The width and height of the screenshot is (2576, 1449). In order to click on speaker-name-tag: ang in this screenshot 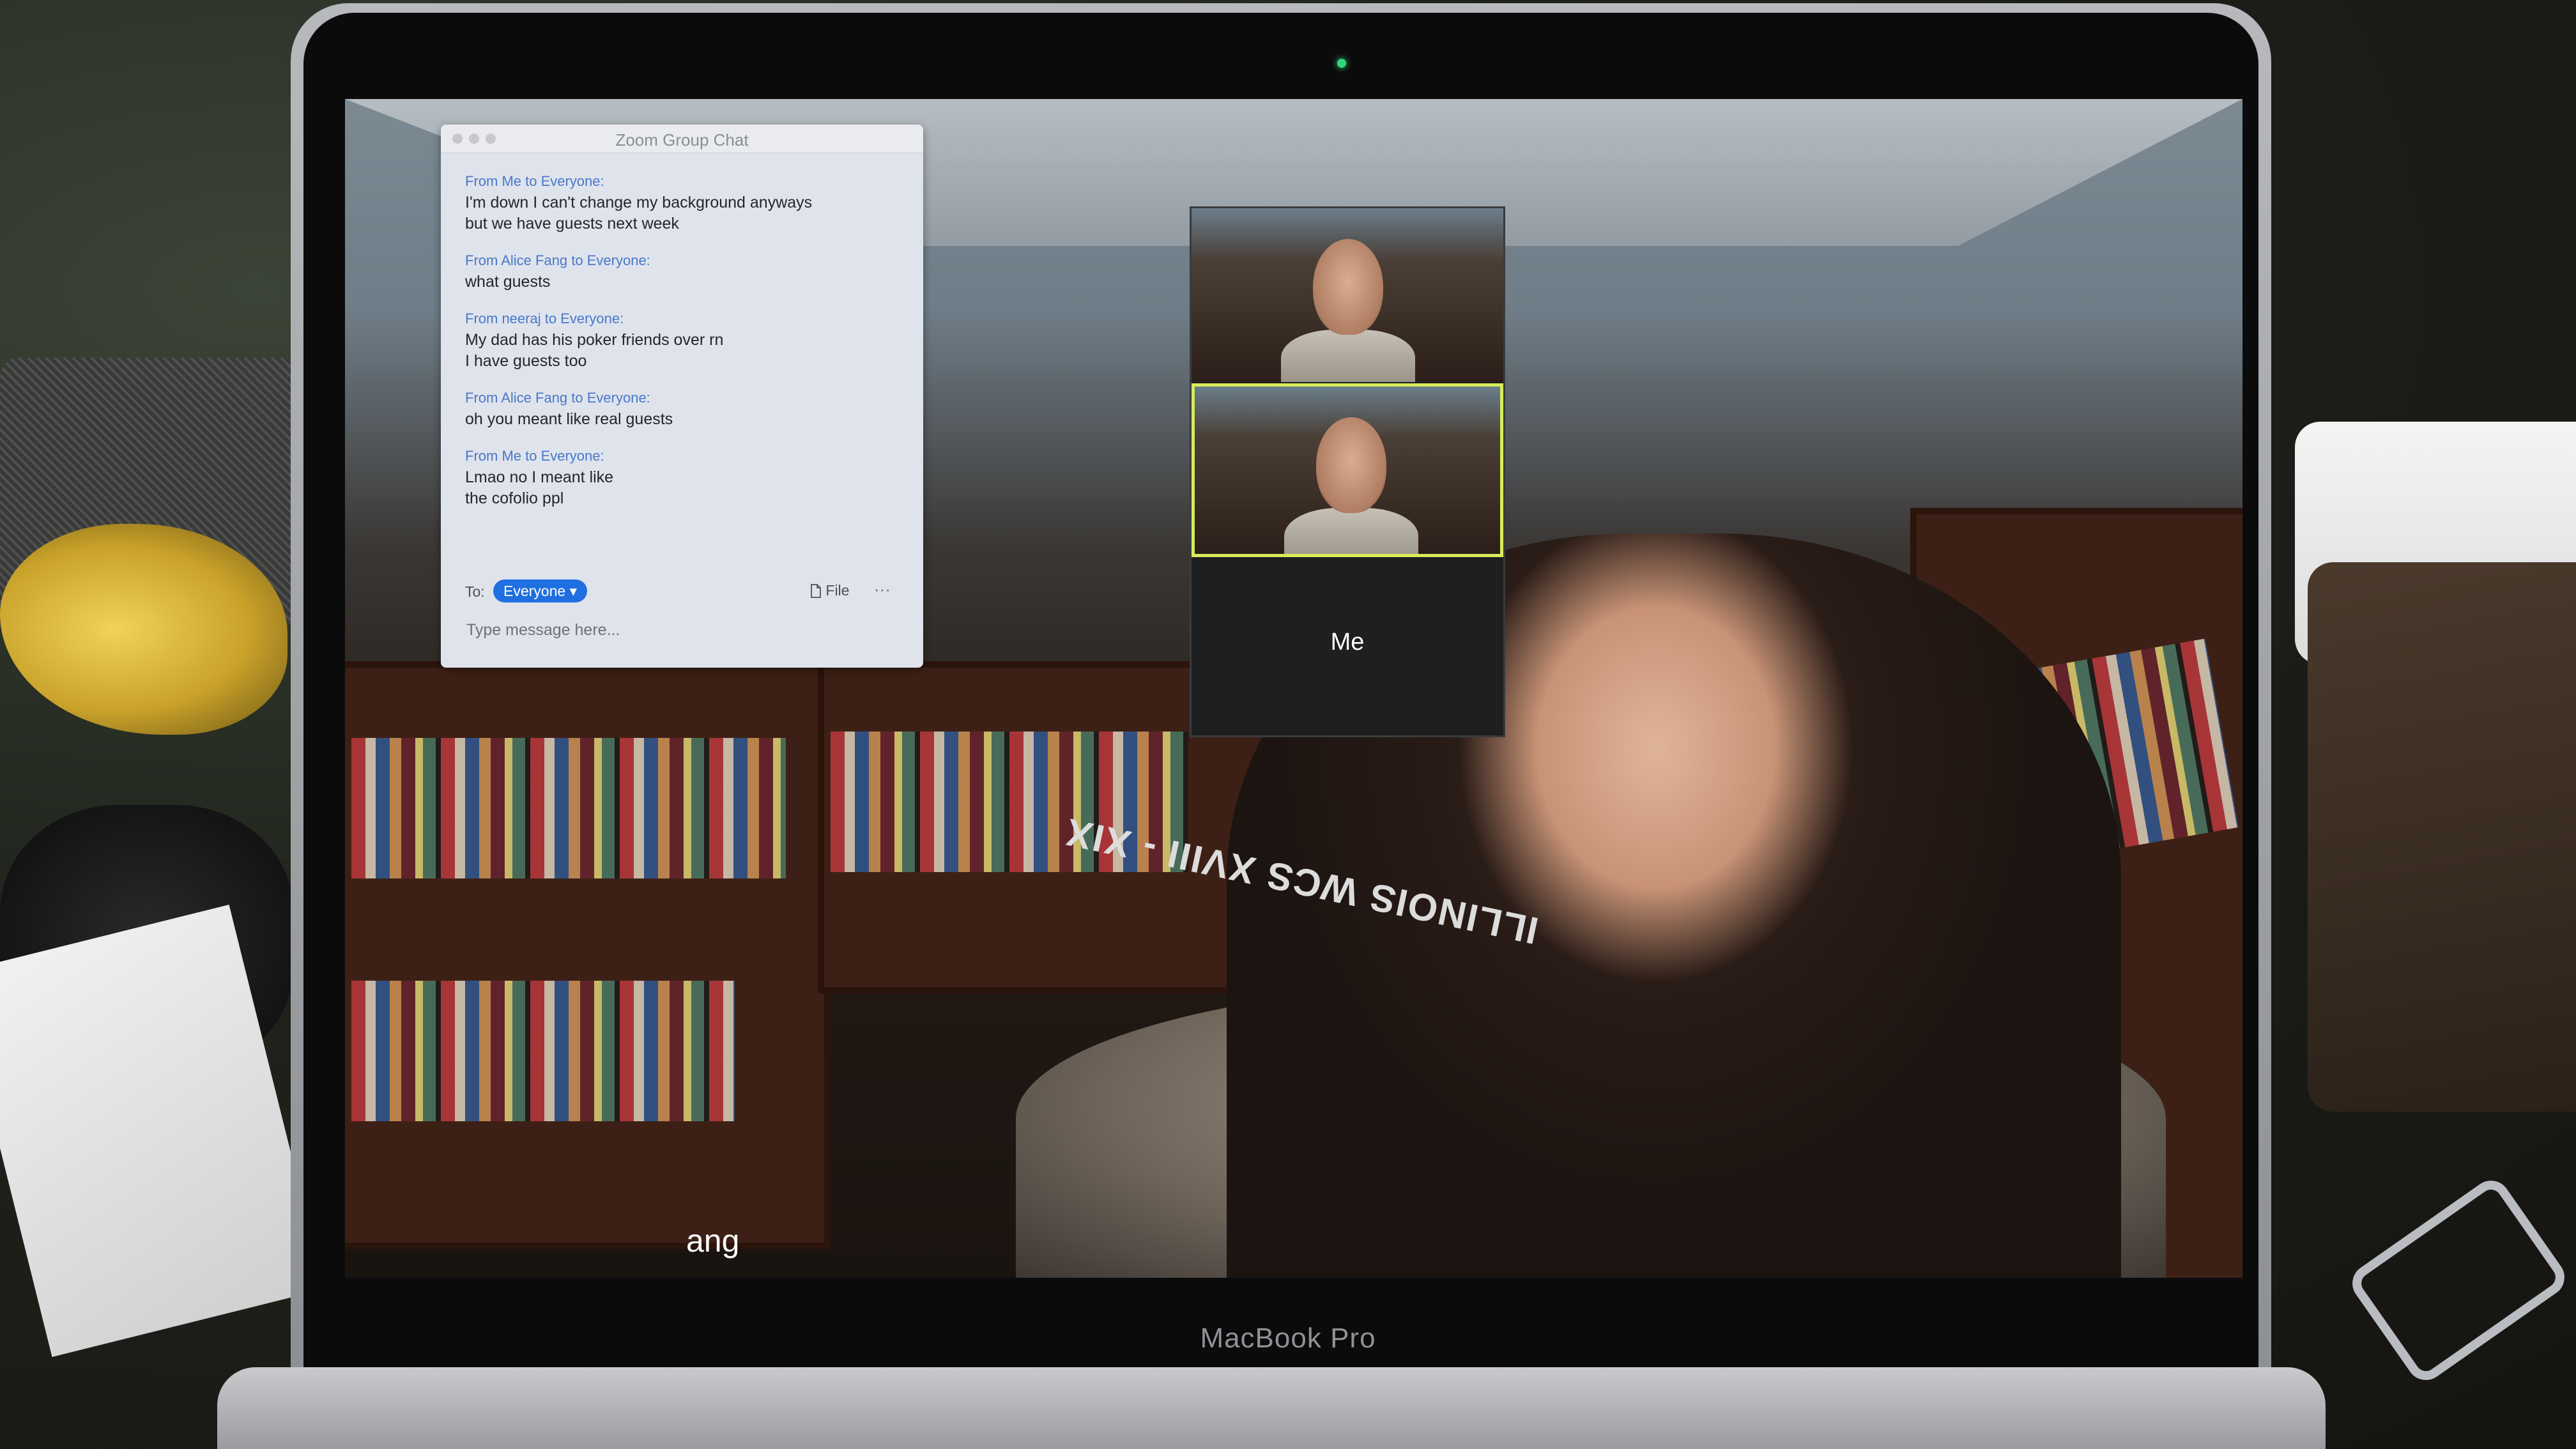, I will do `click(713, 1241)`.